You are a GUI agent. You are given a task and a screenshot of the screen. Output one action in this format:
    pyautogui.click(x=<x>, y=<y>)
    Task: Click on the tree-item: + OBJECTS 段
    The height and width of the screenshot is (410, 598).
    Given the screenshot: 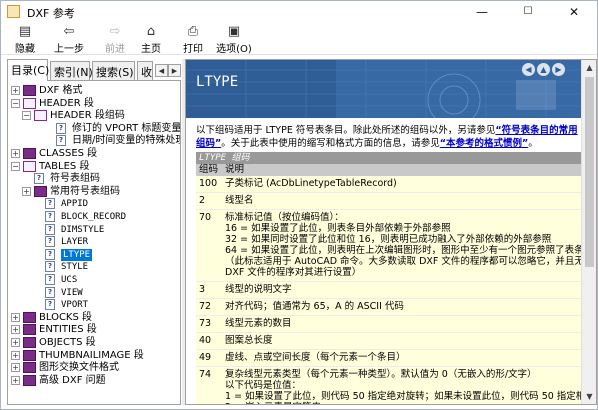 What is the action you would take?
    pyautogui.click(x=94, y=343)
    